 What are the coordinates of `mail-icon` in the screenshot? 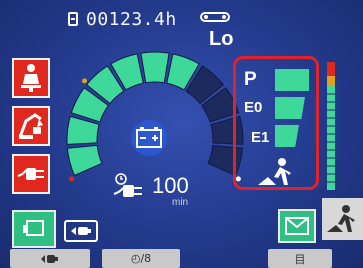 It's located at (297, 226).